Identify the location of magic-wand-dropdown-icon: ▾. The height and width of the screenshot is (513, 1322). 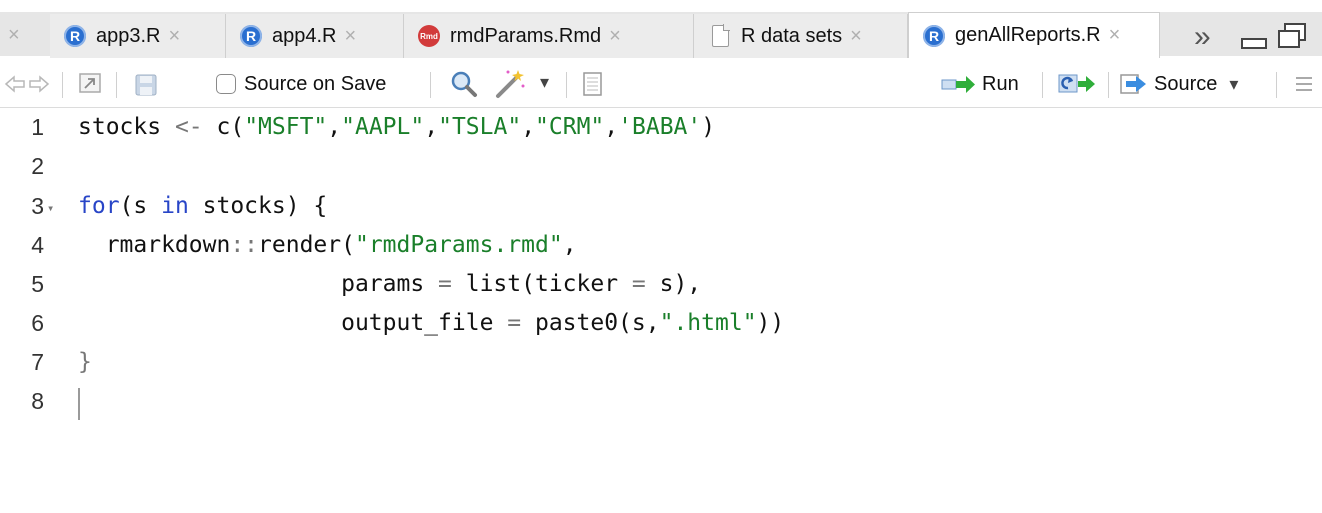
(544, 82).